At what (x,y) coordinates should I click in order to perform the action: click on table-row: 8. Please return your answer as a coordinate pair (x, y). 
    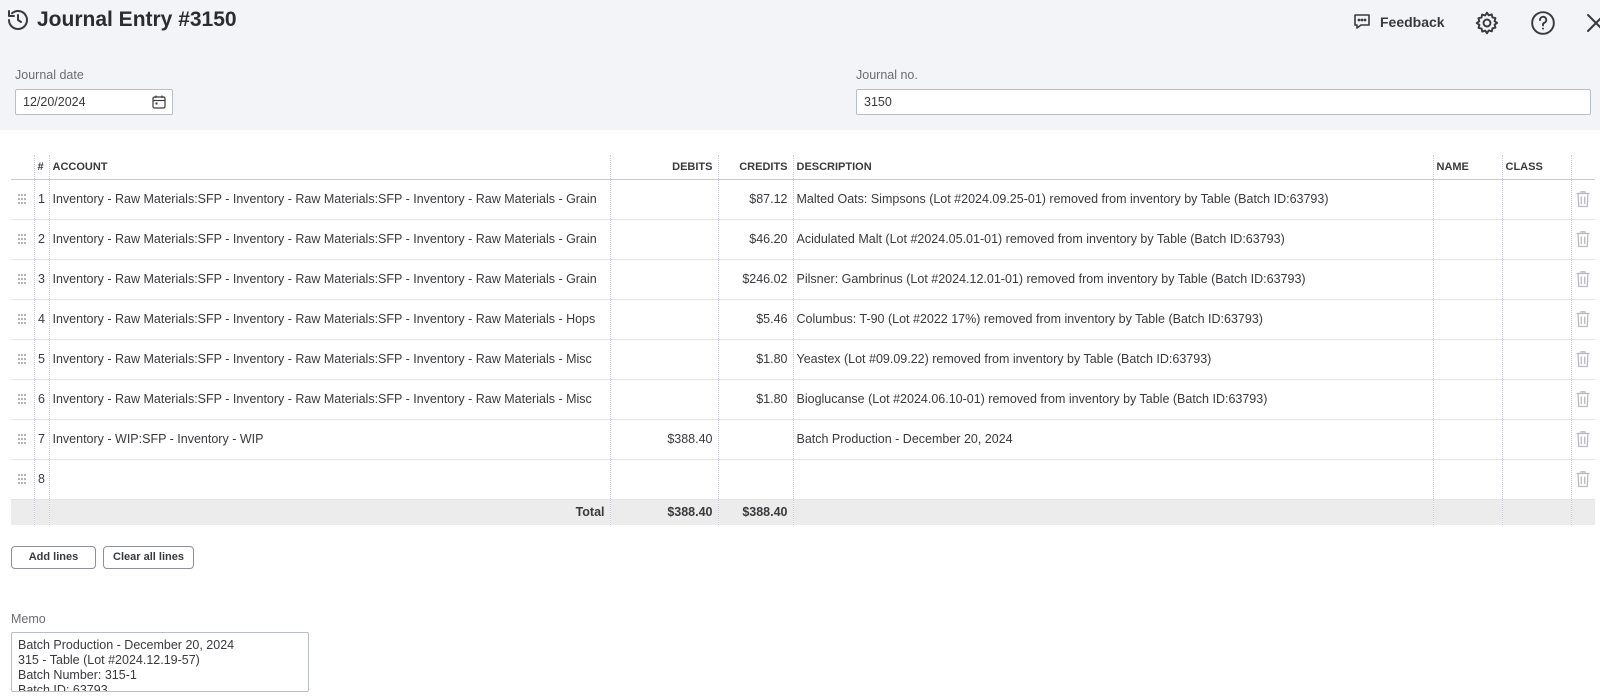
    Looking at the image, I should click on (803, 479).